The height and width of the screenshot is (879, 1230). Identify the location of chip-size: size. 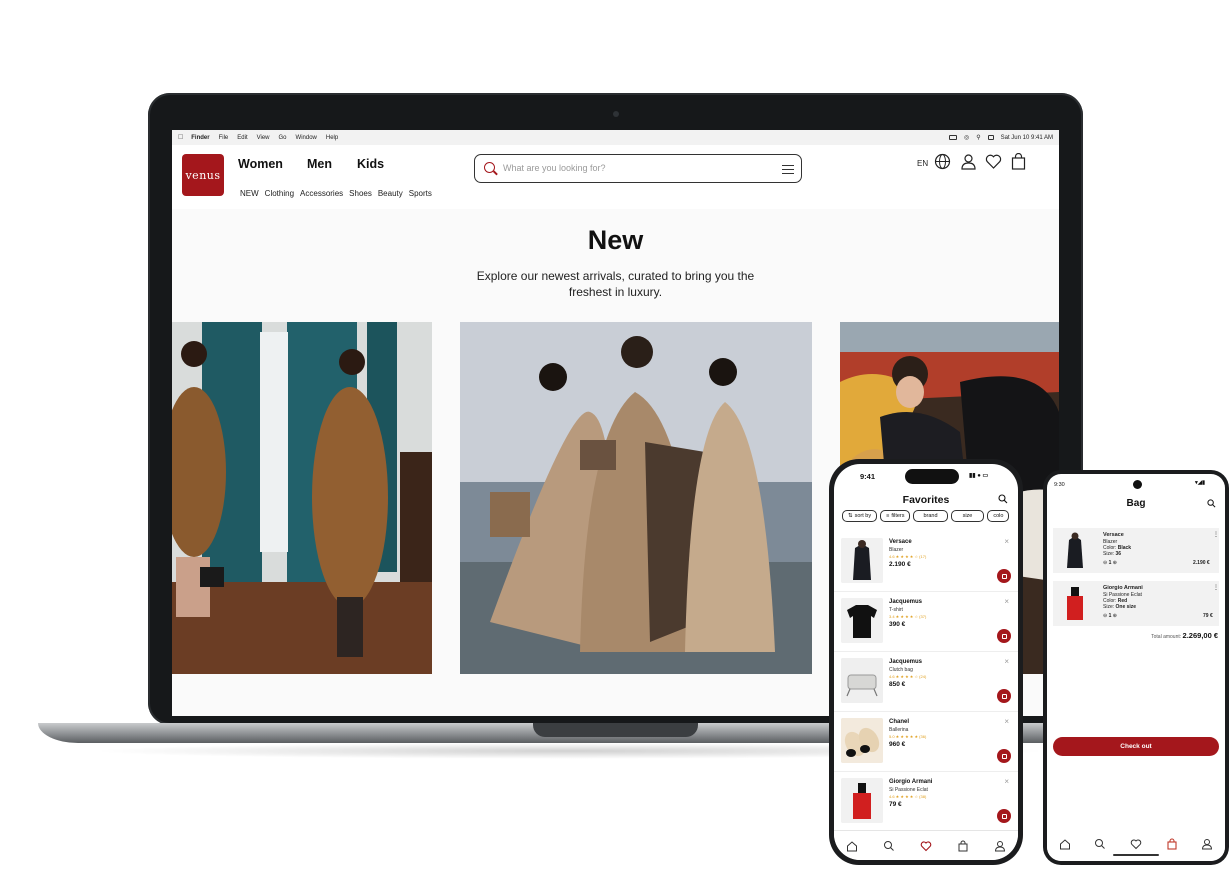
(967, 516).